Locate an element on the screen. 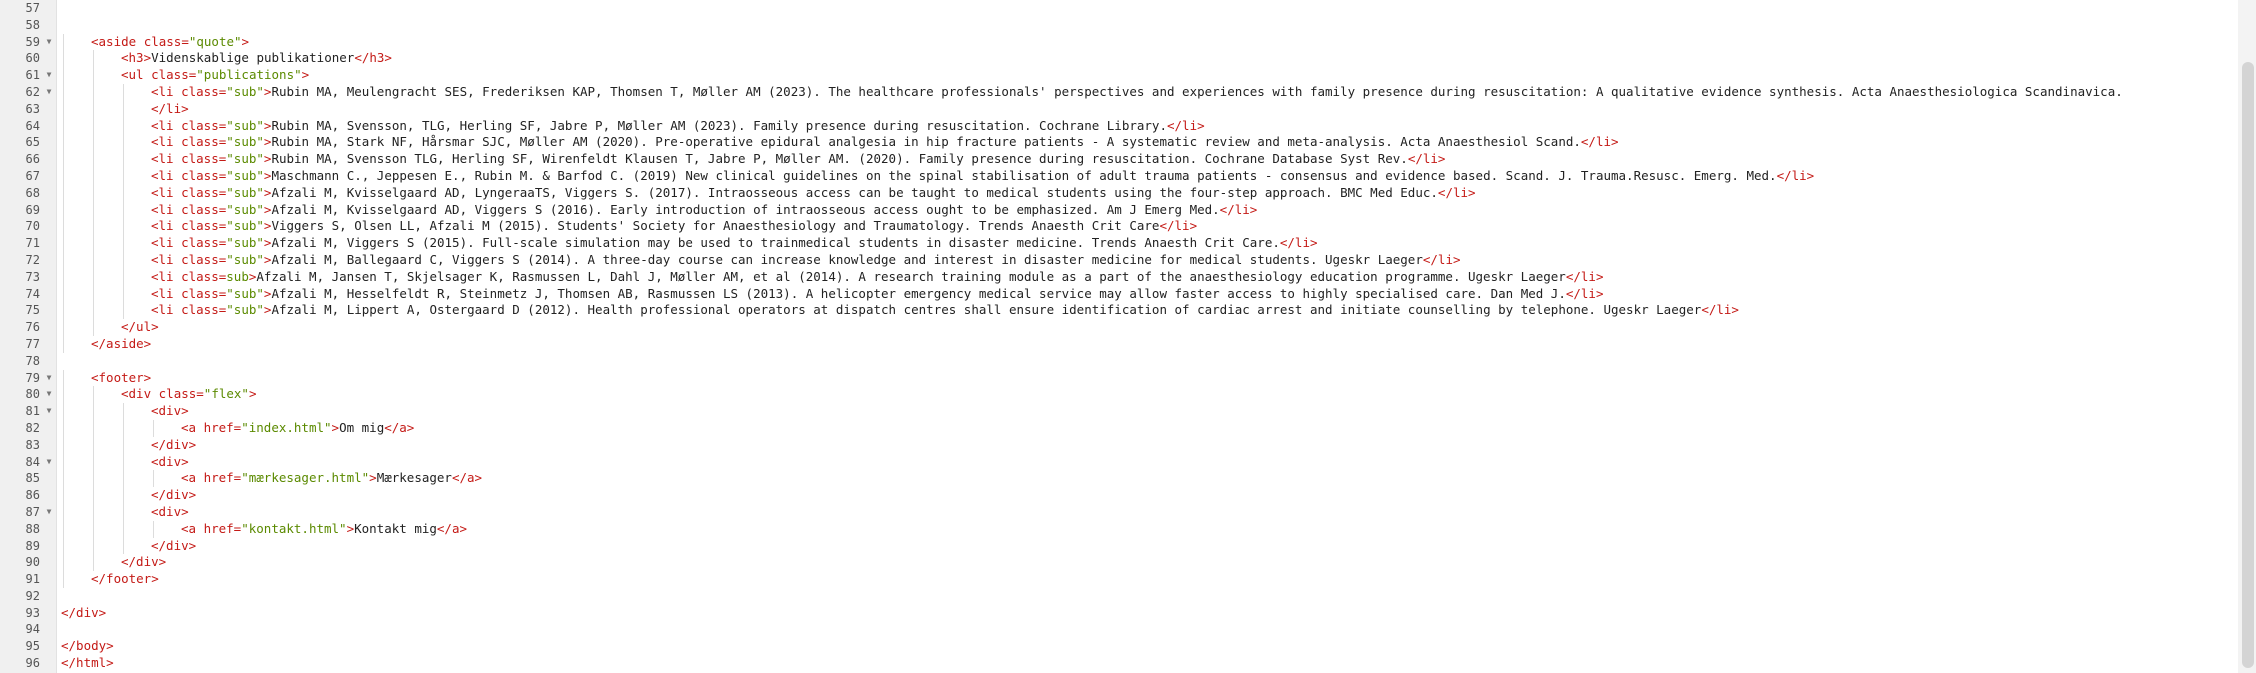  line-number: 59 is located at coordinates (32, 41).